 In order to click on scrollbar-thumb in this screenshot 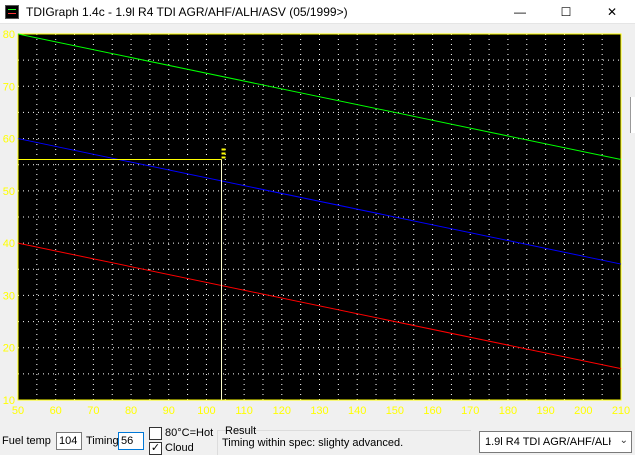, I will do `click(632, 115)`.